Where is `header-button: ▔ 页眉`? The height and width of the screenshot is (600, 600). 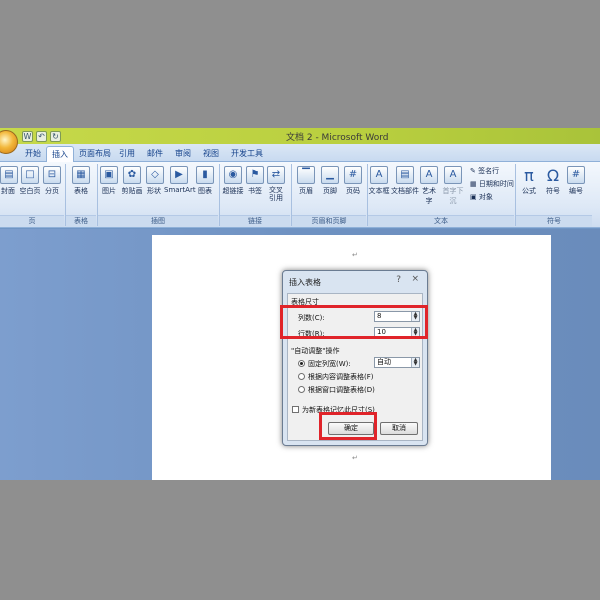 header-button: ▔ 页眉 is located at coordinates (306, 181).